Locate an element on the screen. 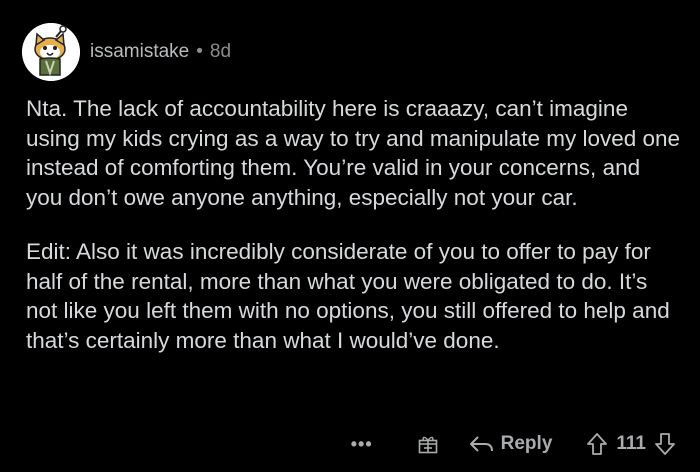  upvote-arrow-icon is located at coordinates (597, 444).